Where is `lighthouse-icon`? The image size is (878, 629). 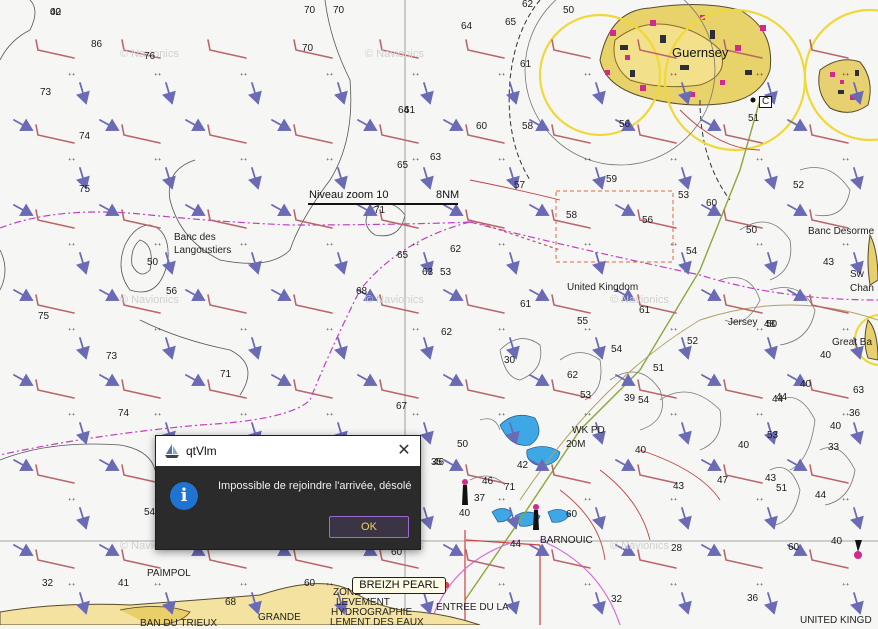
lighthouse-icon is located at coordinates (465, 492).